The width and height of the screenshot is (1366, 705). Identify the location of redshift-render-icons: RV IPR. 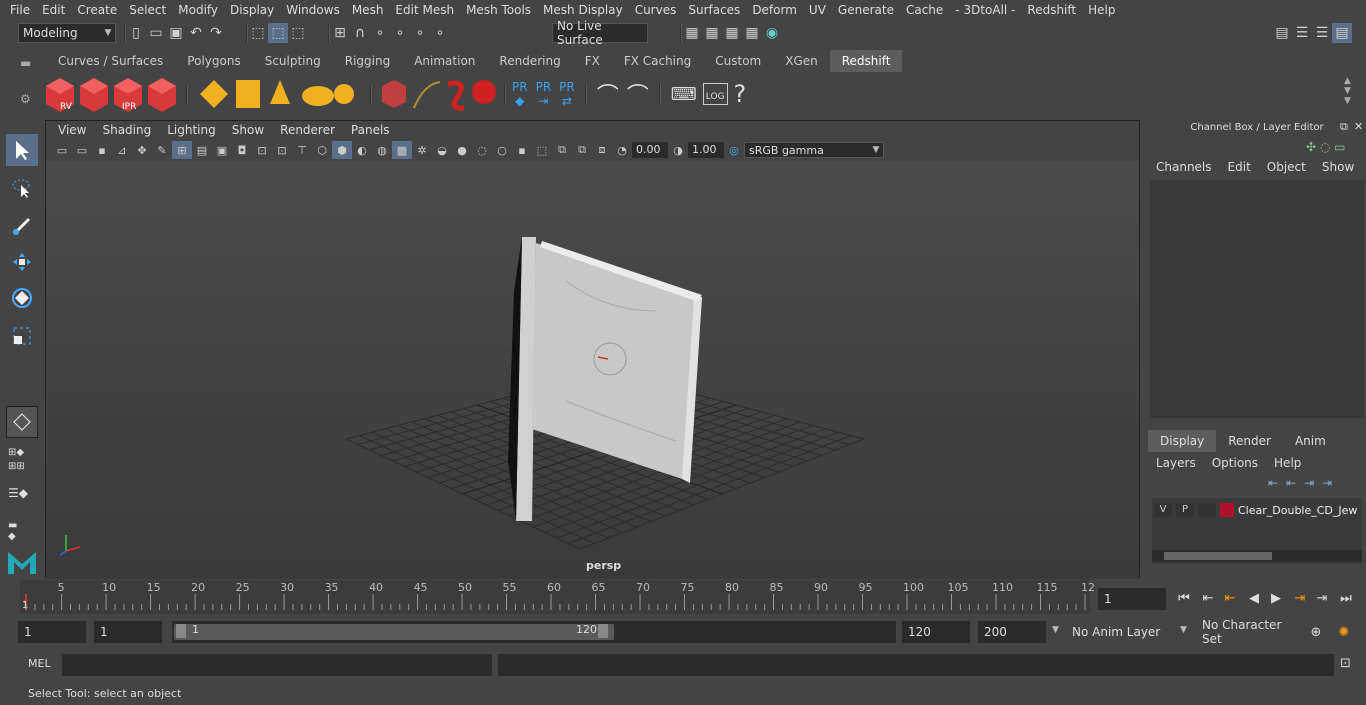
(110, 94).